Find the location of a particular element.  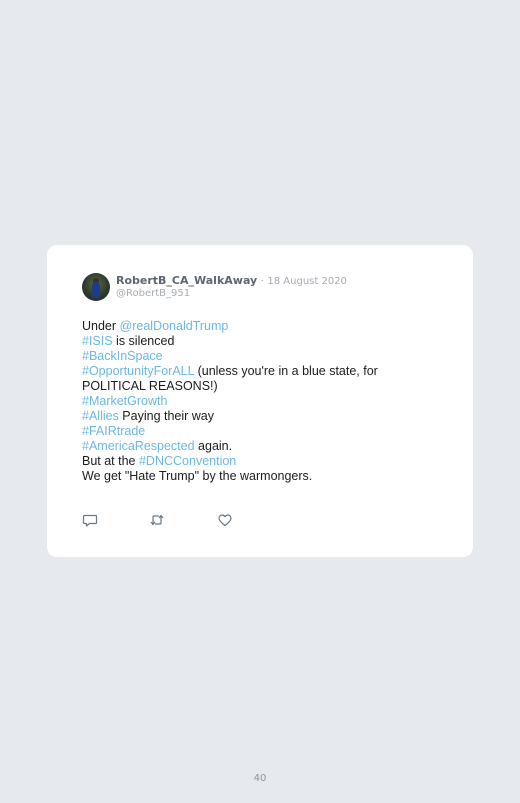

speech-bubble-icon is located at coordinates (90, 520).